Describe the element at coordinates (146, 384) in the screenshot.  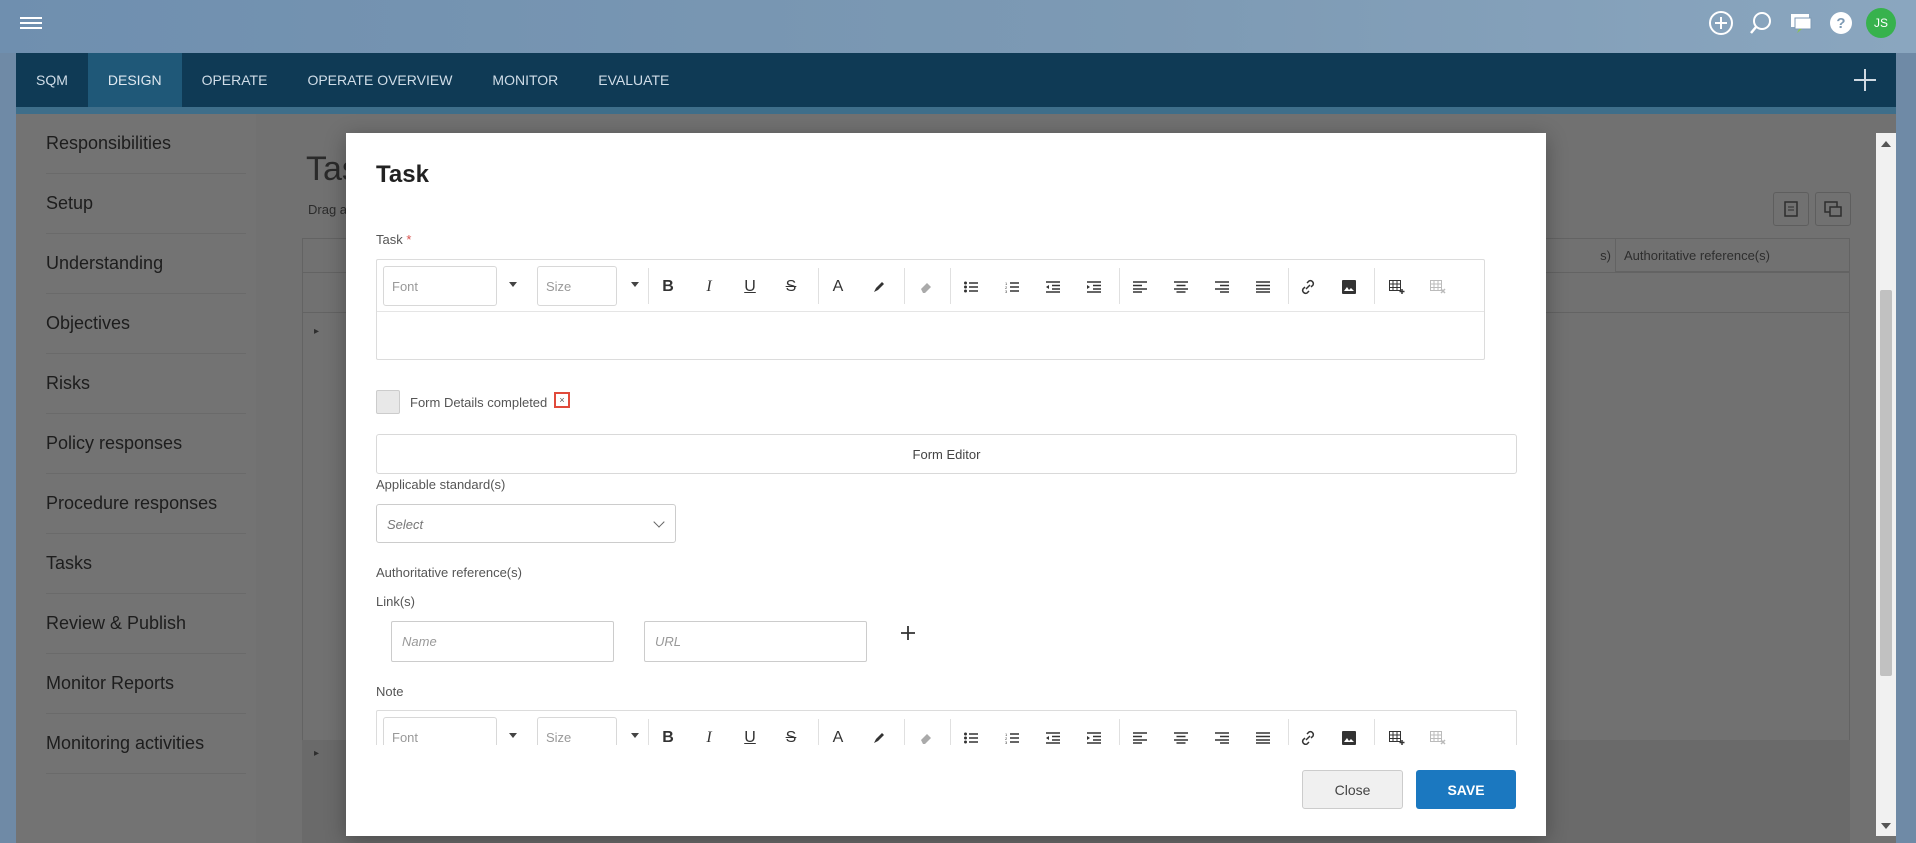
I see `sidebar-item-risks: Risks` at that location.